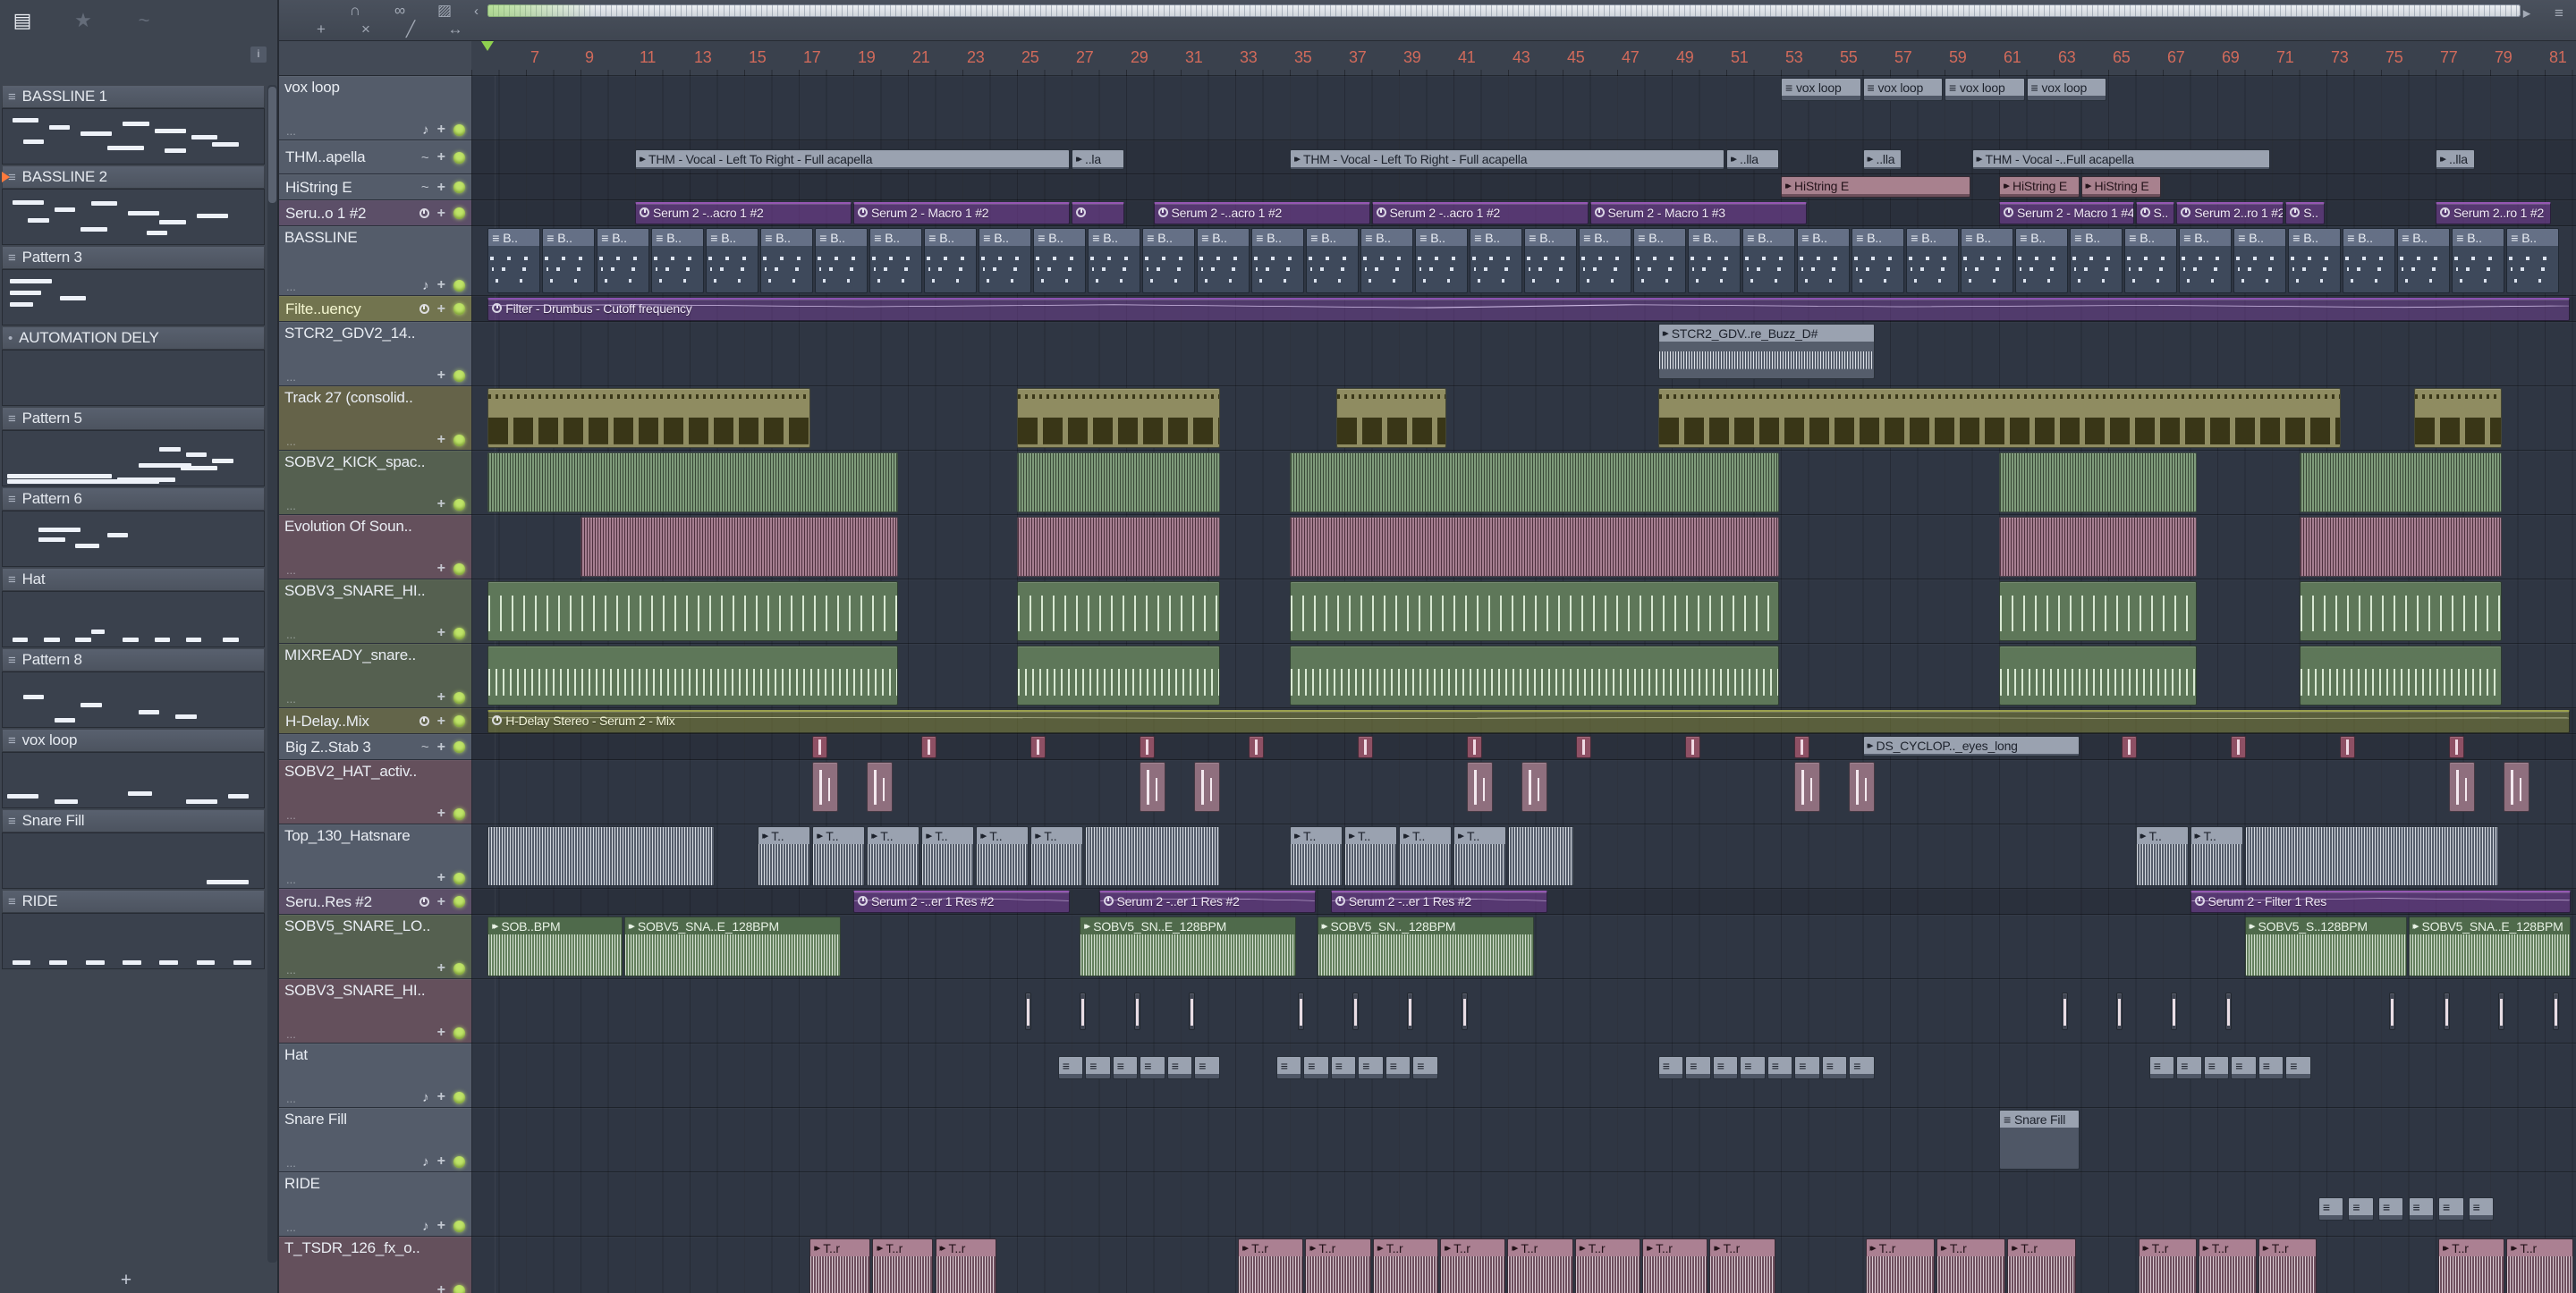 The image size is (2576, 1293). I want to click on clip: ≡ vox loop, so click(1821, 90).